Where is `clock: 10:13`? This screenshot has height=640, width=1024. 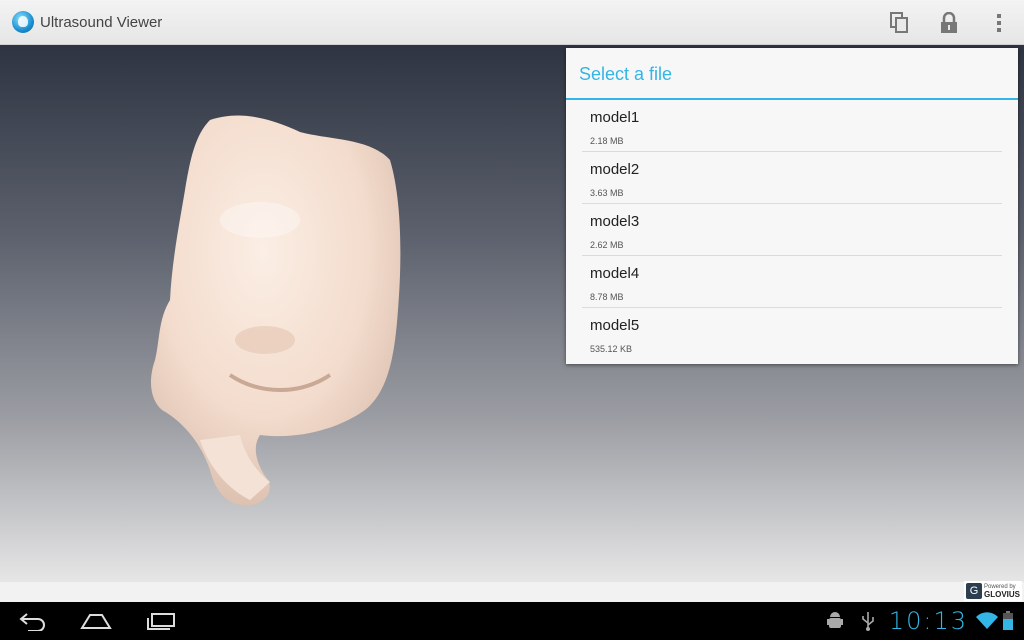
clock: 10:13 is located at coordinates (928, 621).